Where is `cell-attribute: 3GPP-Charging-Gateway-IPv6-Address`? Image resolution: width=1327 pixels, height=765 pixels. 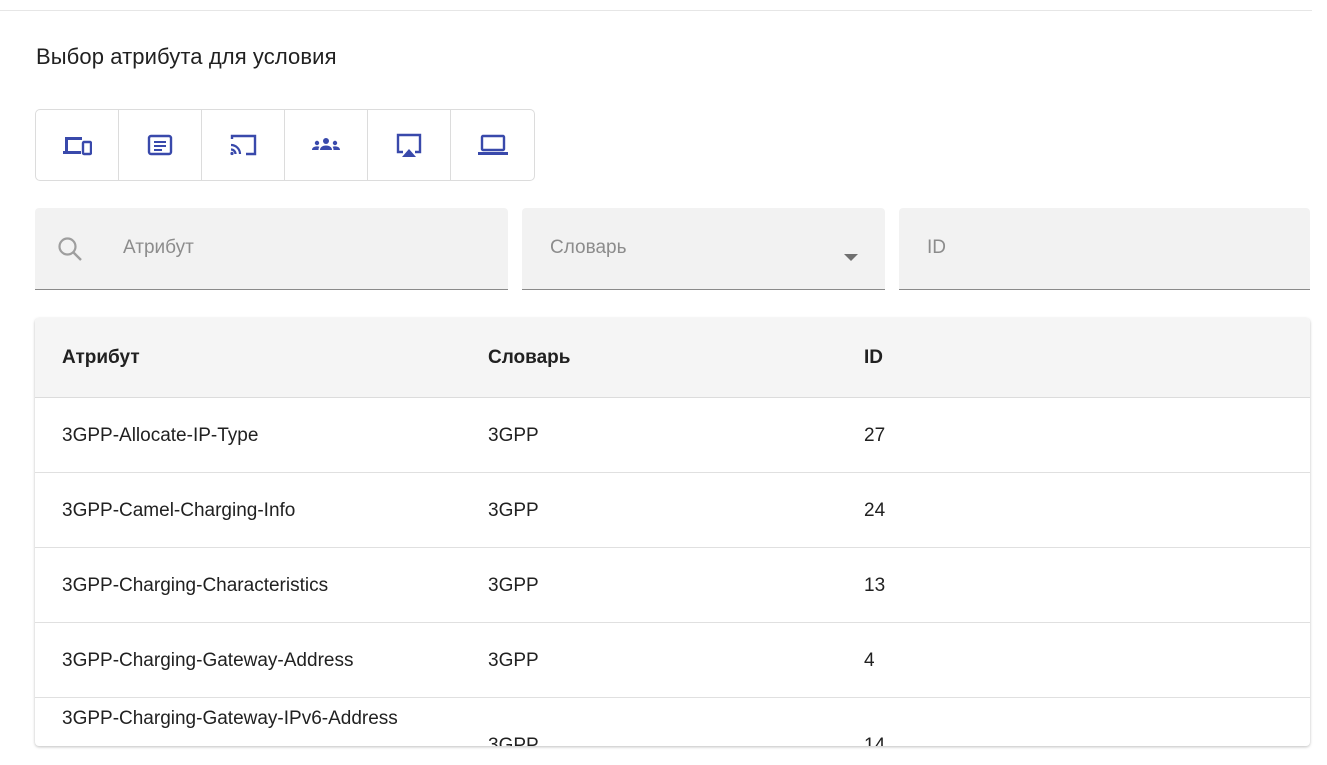 cell-attribute: 3GPP-Charging-Gateway-IPv6-Address is located at coordinates (230, 718).